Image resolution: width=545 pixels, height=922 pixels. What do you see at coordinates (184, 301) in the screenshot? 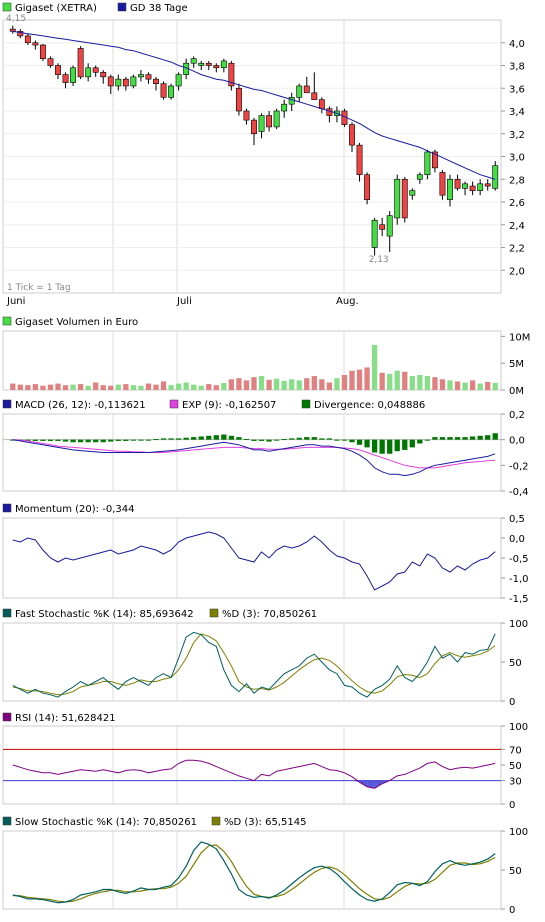
I see `x-label-juli: Juli` at bounding box center [184, 301].